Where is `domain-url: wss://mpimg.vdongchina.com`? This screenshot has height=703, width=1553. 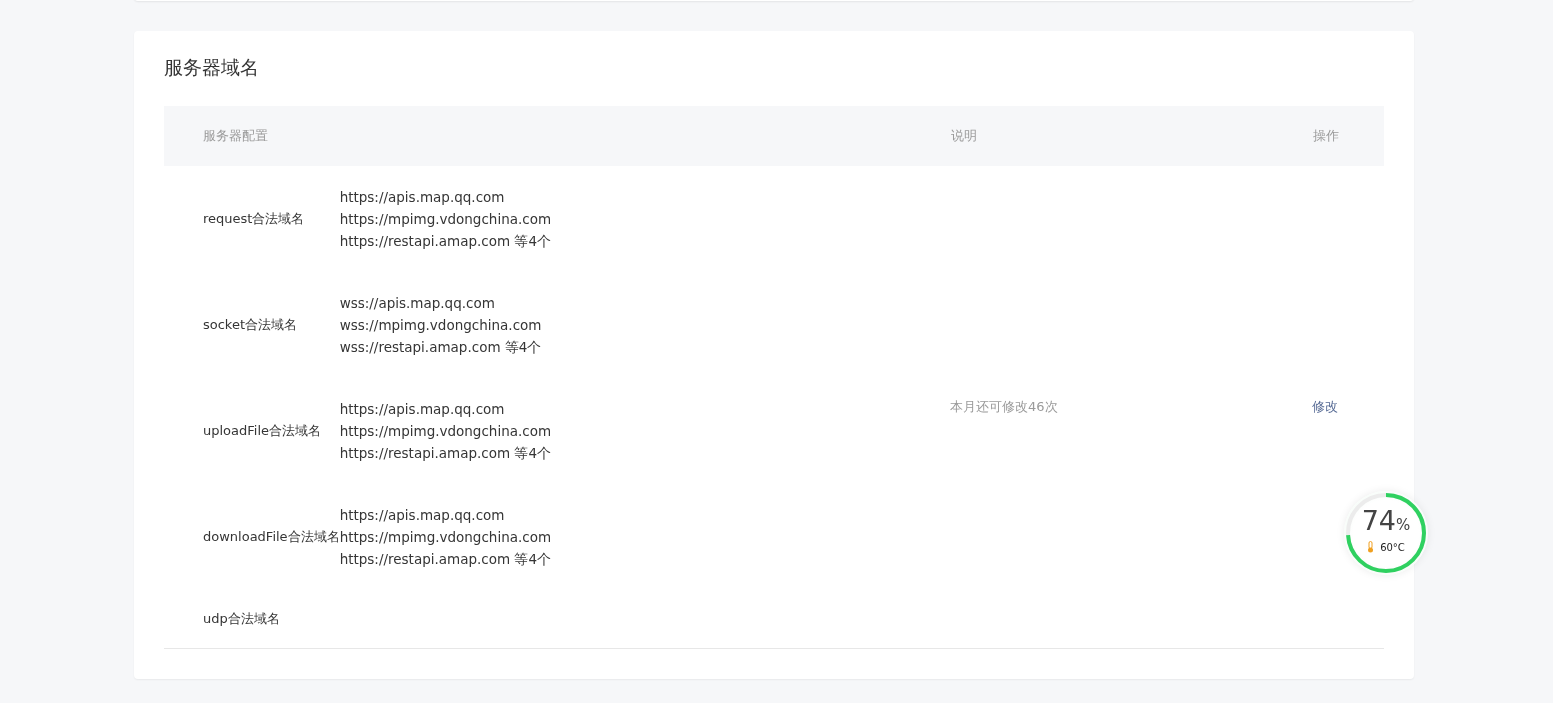 domain-url: wss://mpimg.vdongchina.com is located at coordinates (440, 325).